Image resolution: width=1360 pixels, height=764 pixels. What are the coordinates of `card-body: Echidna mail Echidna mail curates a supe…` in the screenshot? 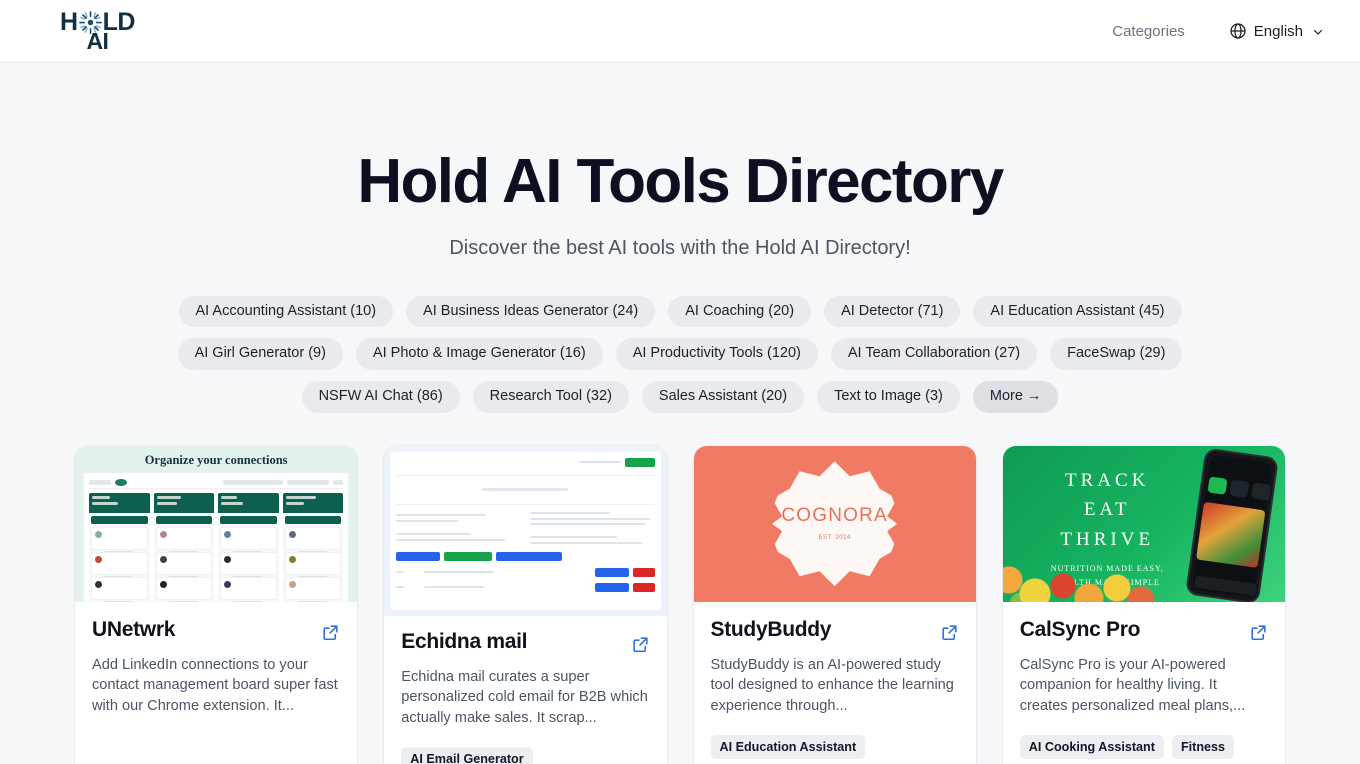 It's located at (525, 690).